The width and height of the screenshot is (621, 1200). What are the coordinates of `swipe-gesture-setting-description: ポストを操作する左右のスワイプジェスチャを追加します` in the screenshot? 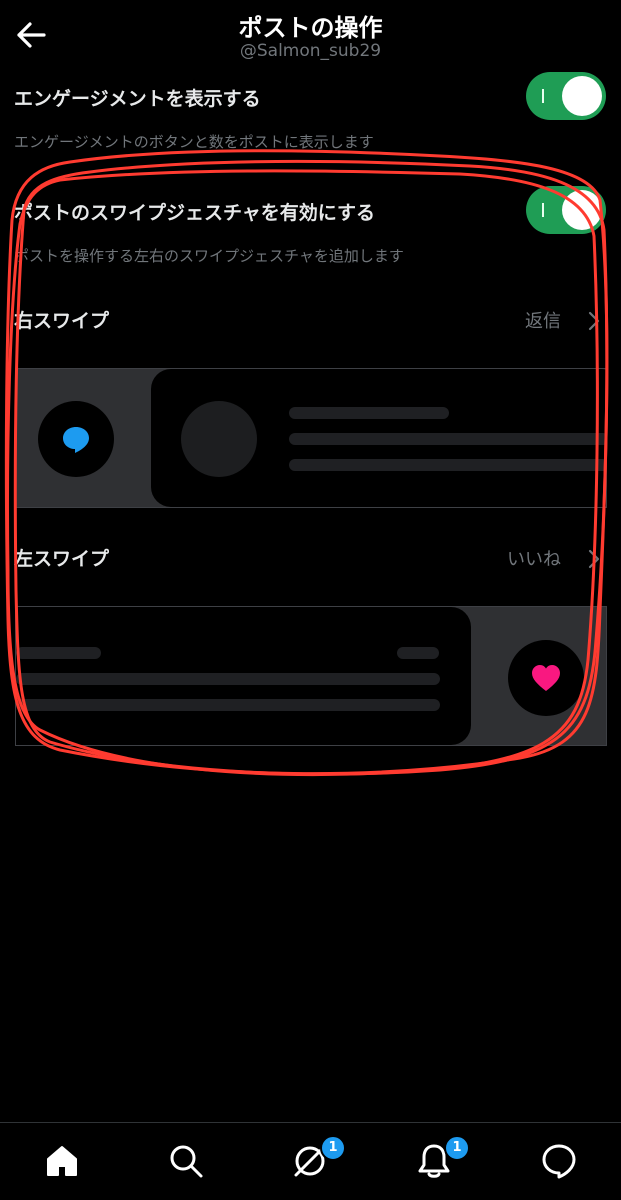 It's located at (209, 256).